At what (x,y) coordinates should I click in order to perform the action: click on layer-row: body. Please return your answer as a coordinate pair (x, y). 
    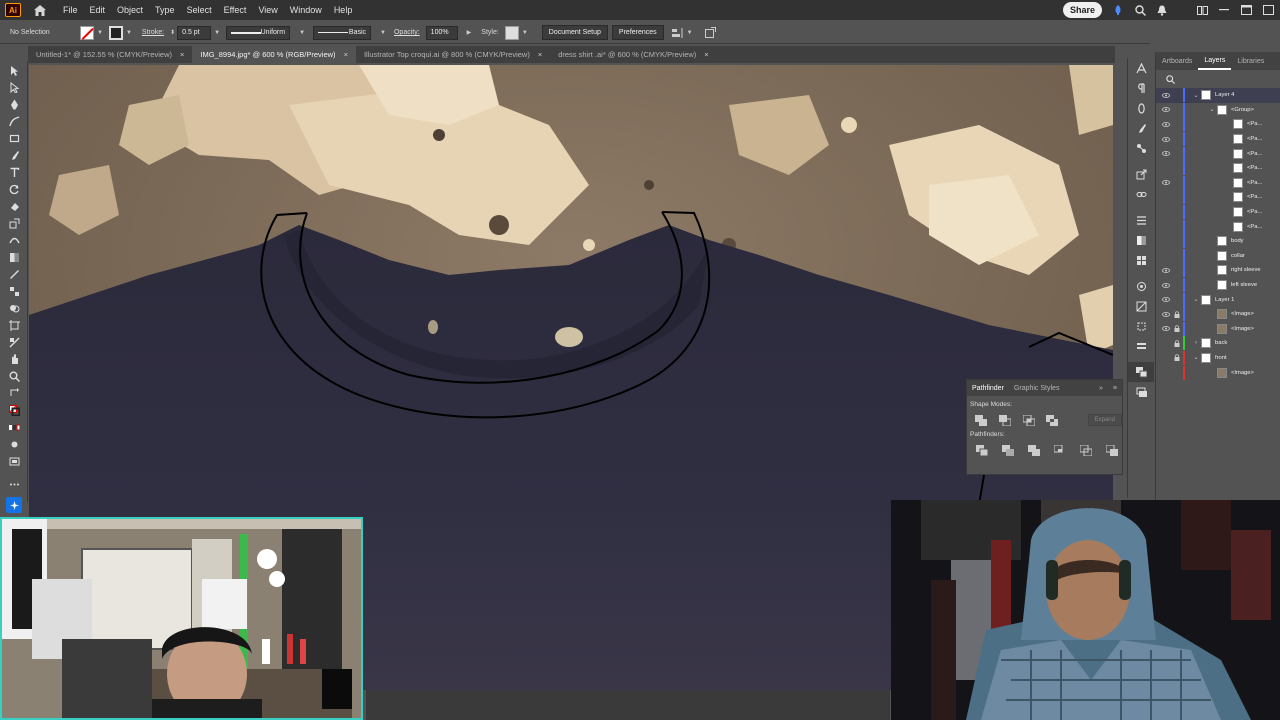
    Looking at the image, I should click on (1218, 241).